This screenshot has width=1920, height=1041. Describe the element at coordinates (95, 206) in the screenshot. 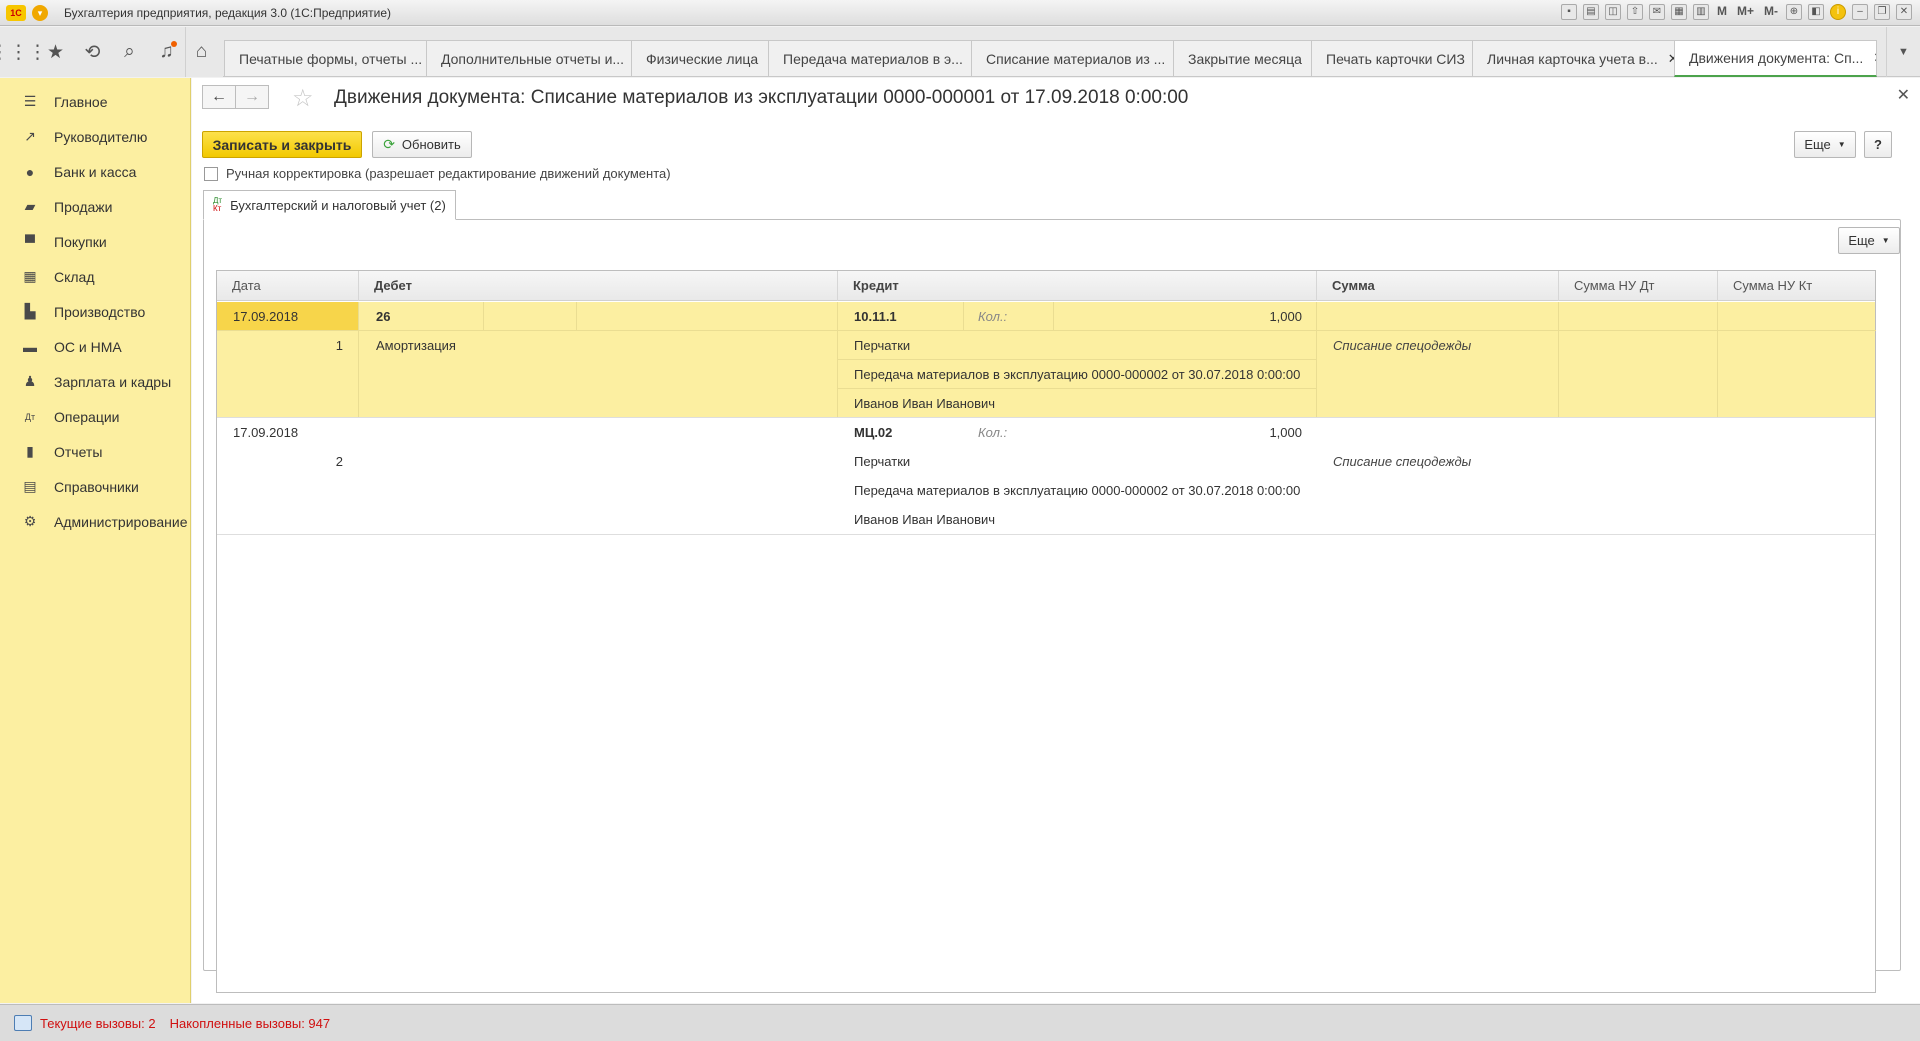

I see `sidebar-item-sales: ▰ Продажи` at that location.